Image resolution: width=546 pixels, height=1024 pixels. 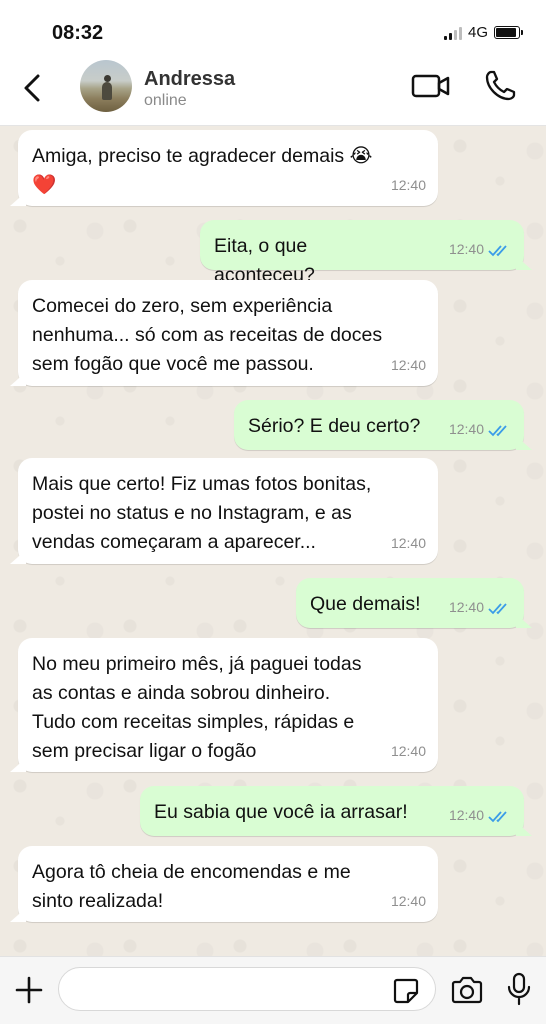 What do you see at coordinates (78, 33) in the screenshot?
I see `status-time: 08:32` at bounding box center [78, 33].